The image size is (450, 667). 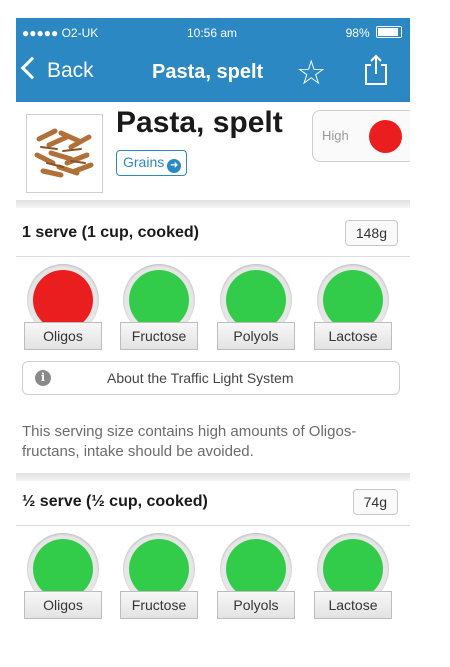 What do you see at coordinates (174, 166) in the screenshot?
I see `arrow-right-icon: ➜` at bounding box center [174, 166].